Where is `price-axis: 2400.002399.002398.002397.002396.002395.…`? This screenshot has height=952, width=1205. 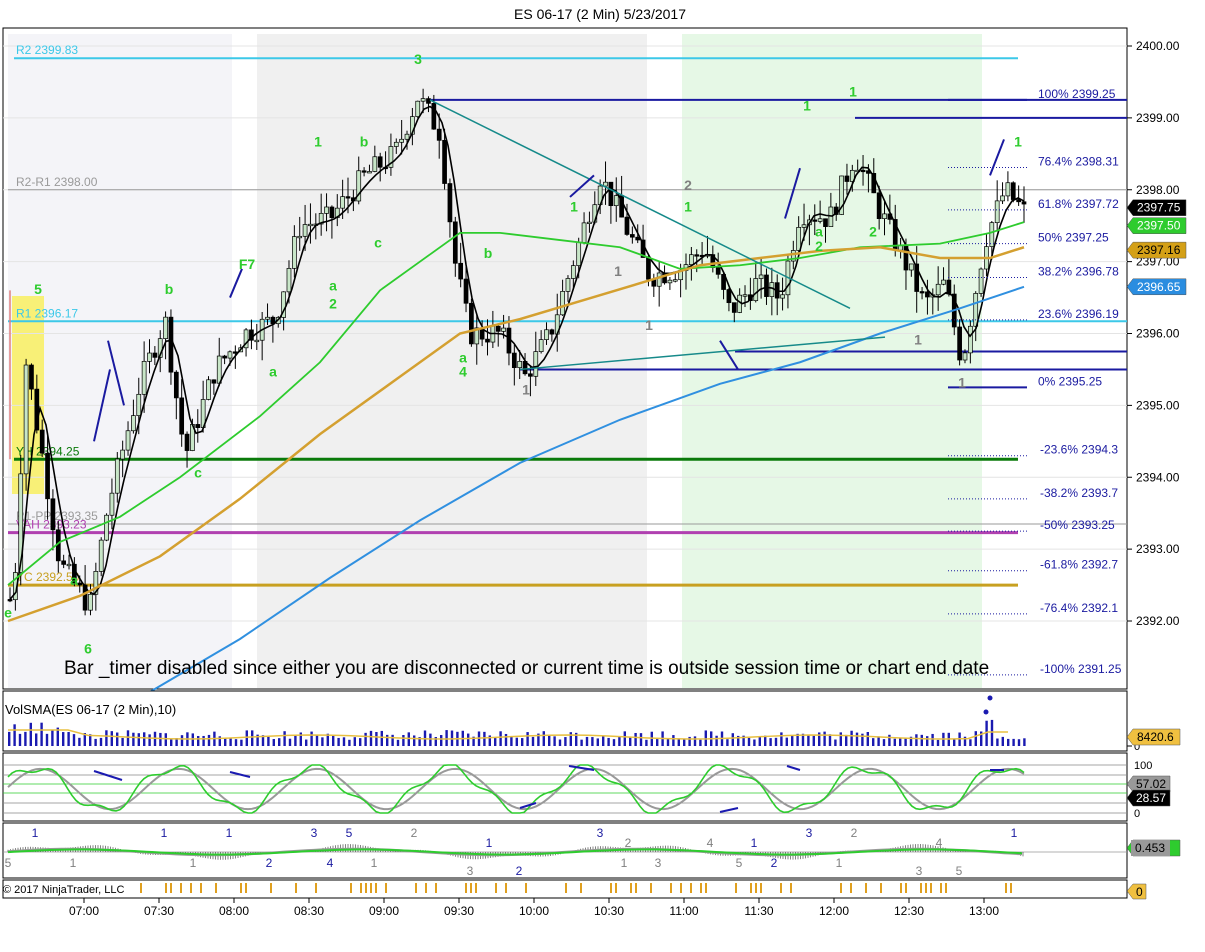 price-axis: 2400.002399.002398.002397.002396.002395.… is located at coordinates (1156, 333).